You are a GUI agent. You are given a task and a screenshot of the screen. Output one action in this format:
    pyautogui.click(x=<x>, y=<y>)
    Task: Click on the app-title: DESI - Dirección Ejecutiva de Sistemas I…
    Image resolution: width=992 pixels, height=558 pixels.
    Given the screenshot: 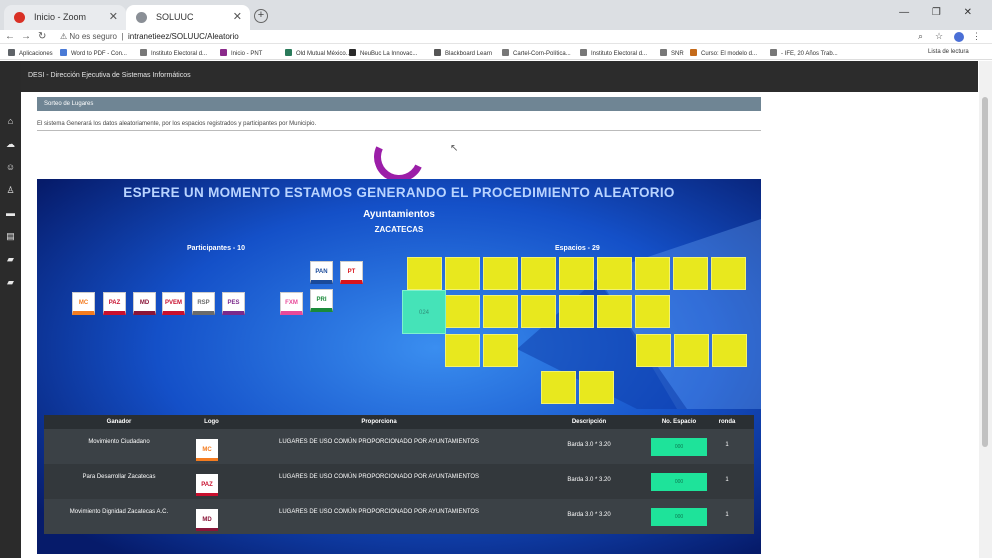 What is the action you would take?
    pyautogui.click(x=109, y=75)
    